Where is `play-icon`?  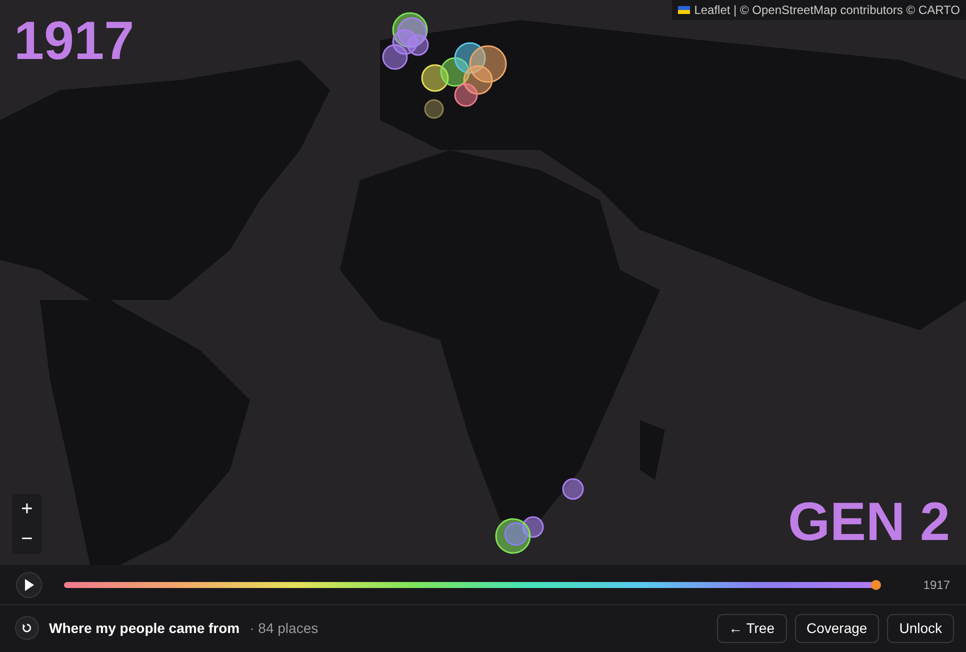
play-icon is located at coordinates (29, 584).